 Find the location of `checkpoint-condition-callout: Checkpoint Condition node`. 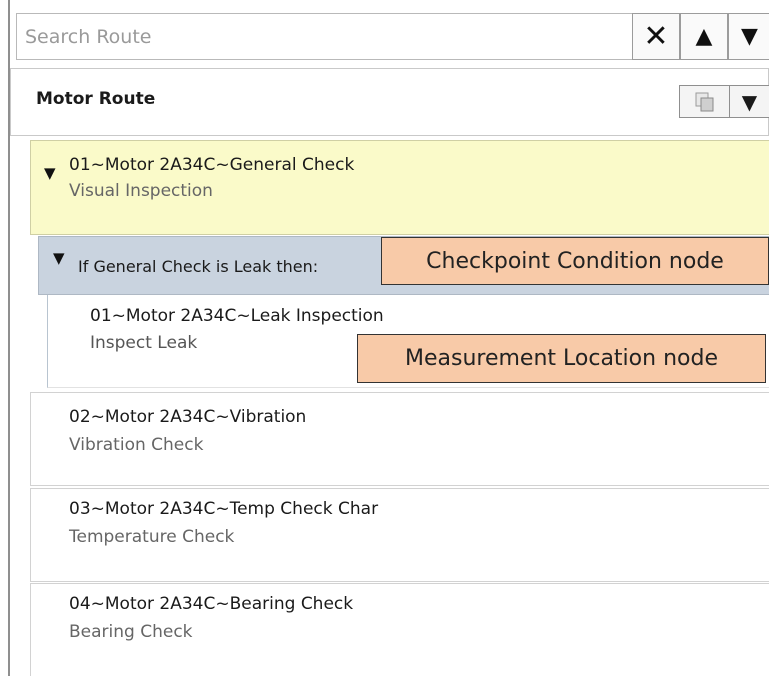

checkpoint-condition-callout: Checkpoint Condition node is located at coordinates (575, 261).